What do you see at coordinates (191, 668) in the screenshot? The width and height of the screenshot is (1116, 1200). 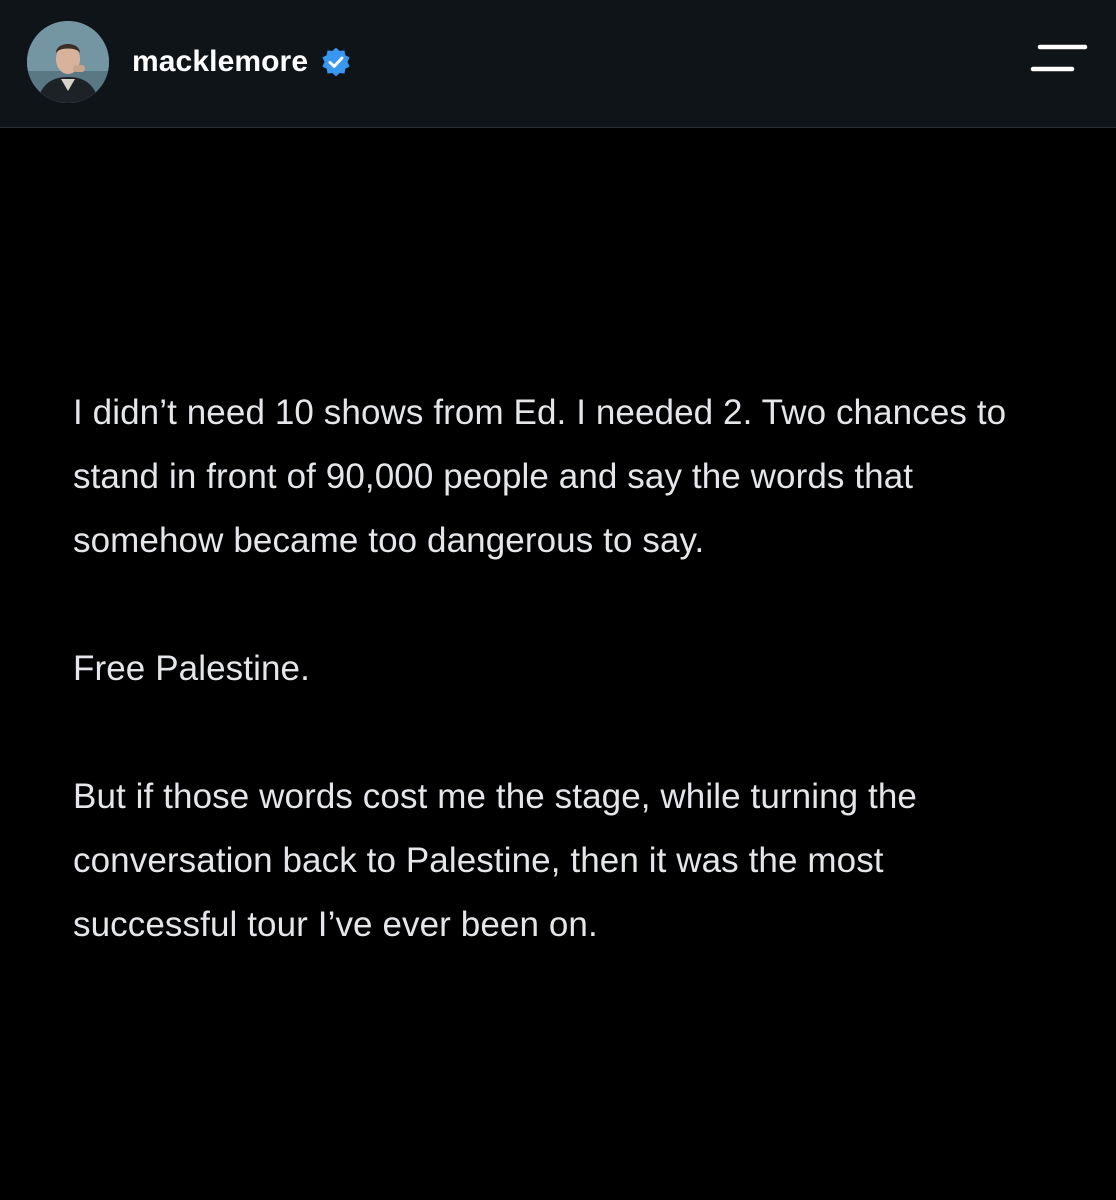 I see `post-paragraph: Free Palestine.` at bounding box center [191, 668].